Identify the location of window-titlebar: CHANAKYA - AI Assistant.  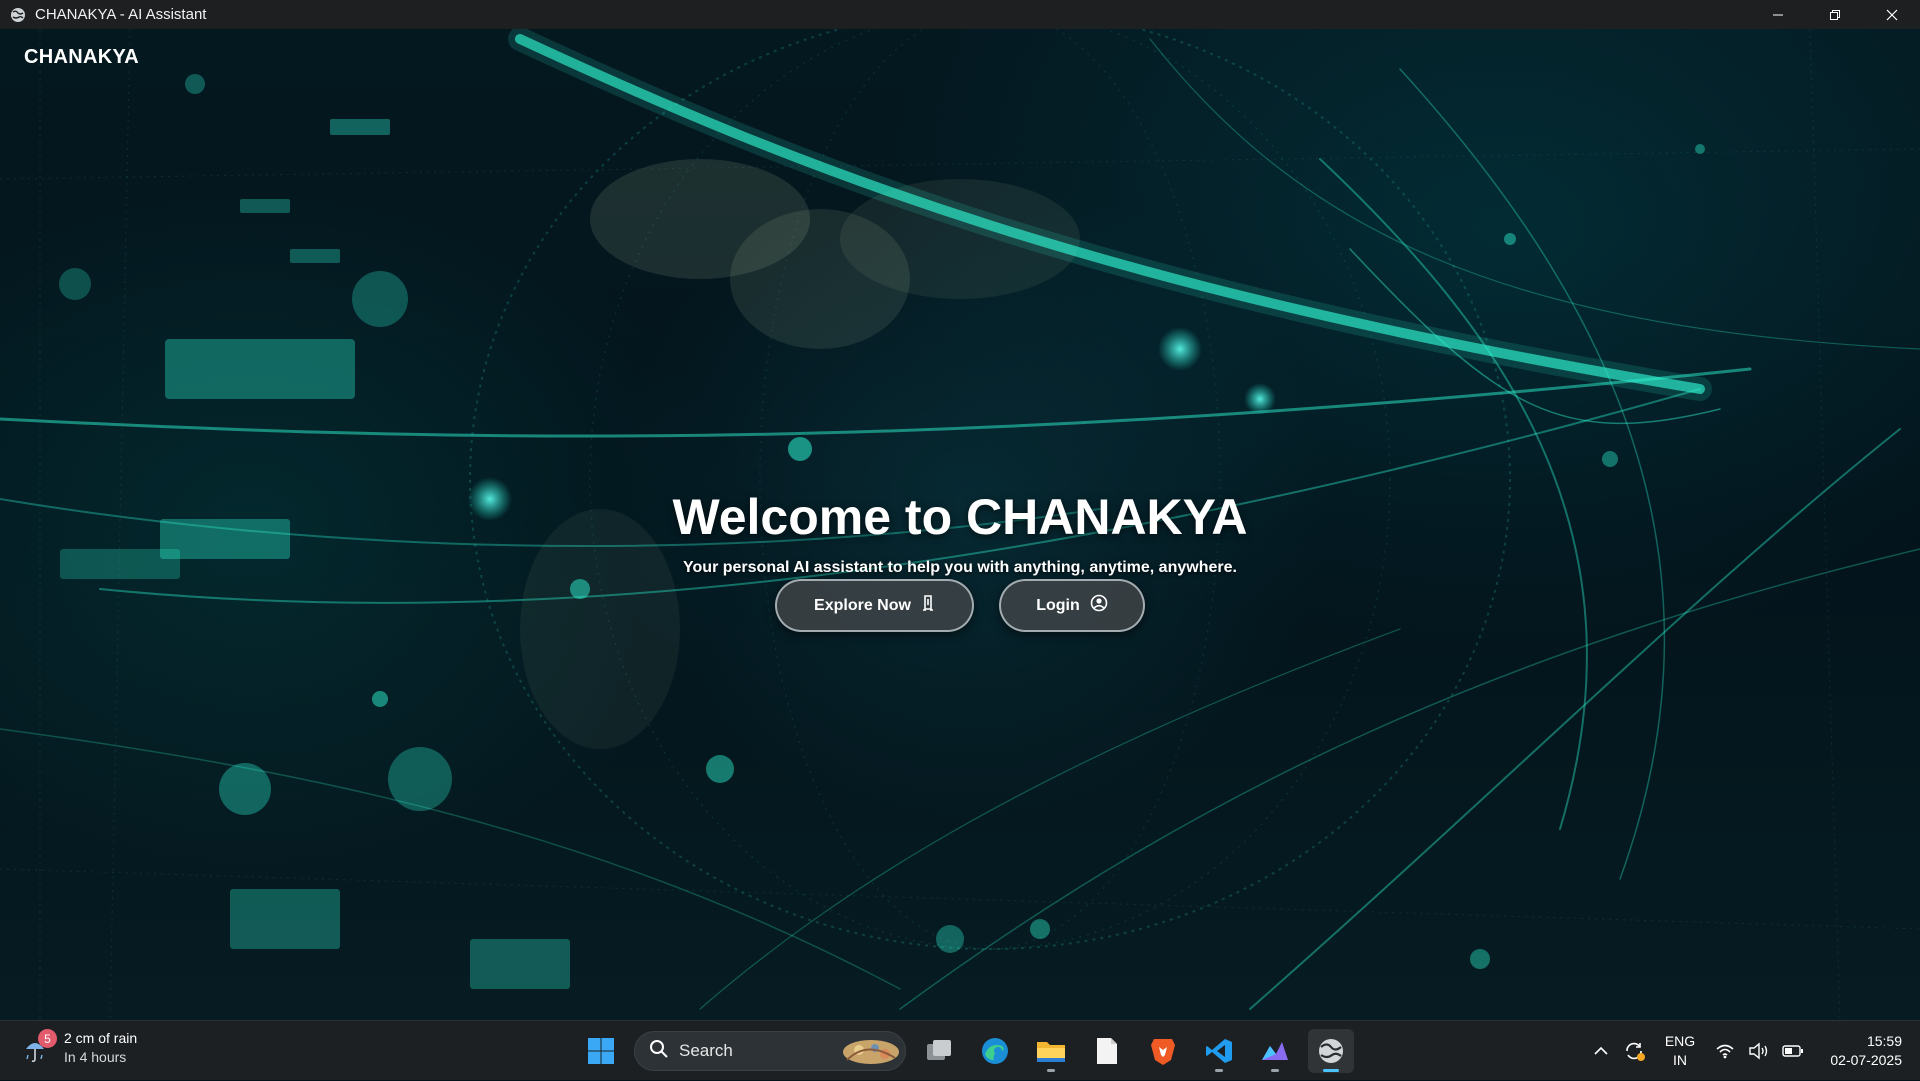
(960, 14).